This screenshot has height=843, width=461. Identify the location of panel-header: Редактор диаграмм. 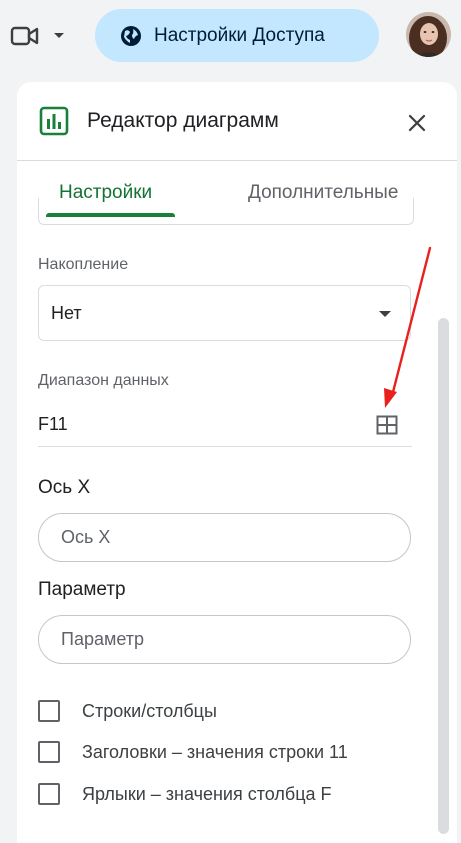
(237, 121).